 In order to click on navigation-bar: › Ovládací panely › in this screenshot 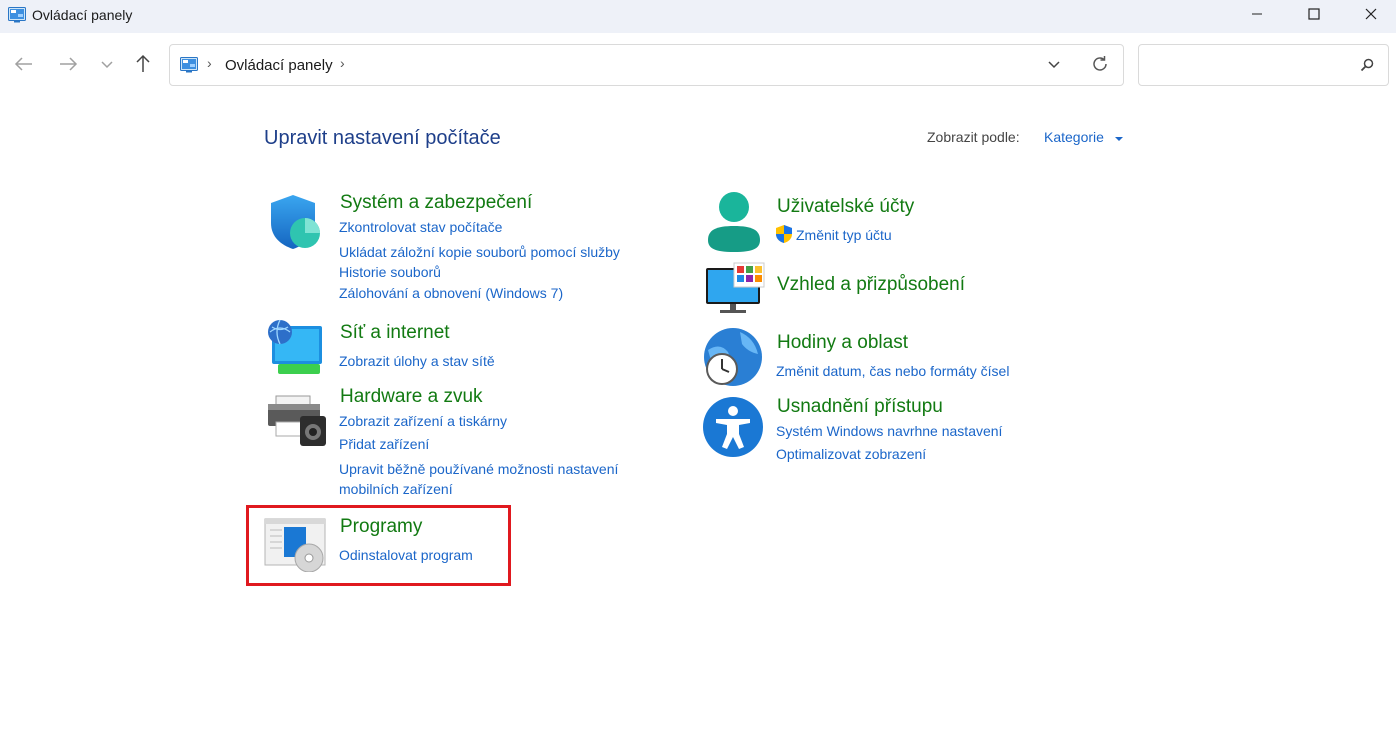, I will do `click(698, 65)`.